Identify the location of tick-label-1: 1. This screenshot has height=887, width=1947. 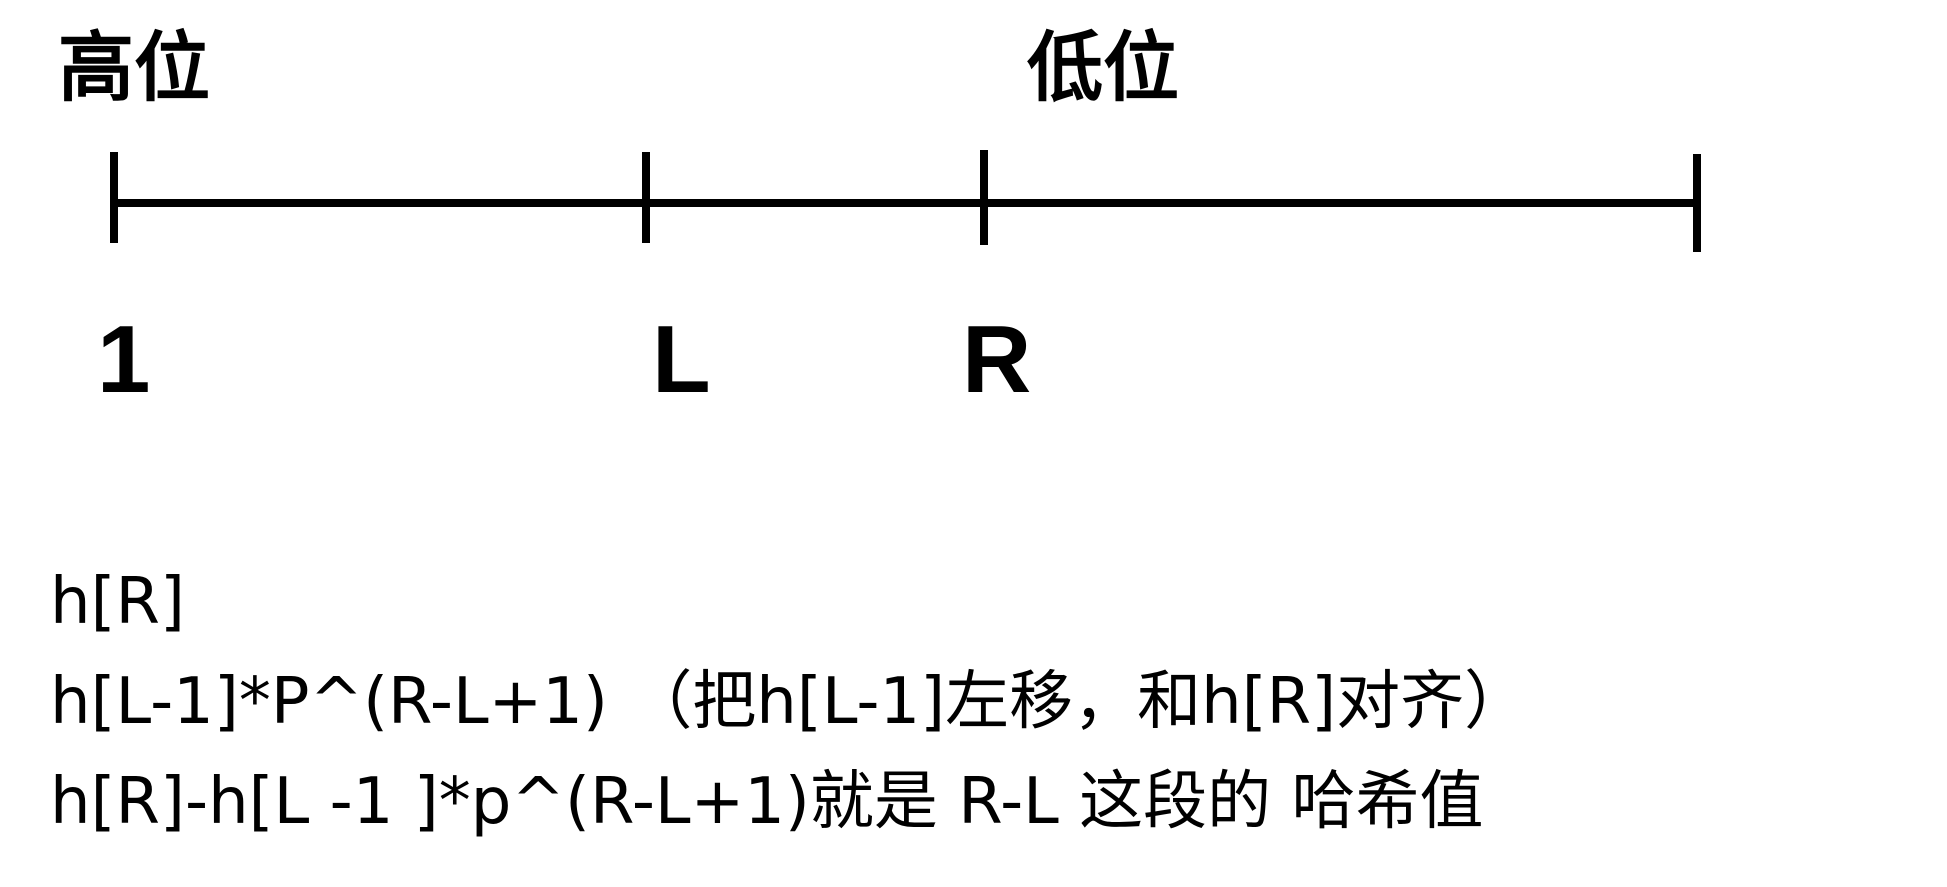
(124, 359).